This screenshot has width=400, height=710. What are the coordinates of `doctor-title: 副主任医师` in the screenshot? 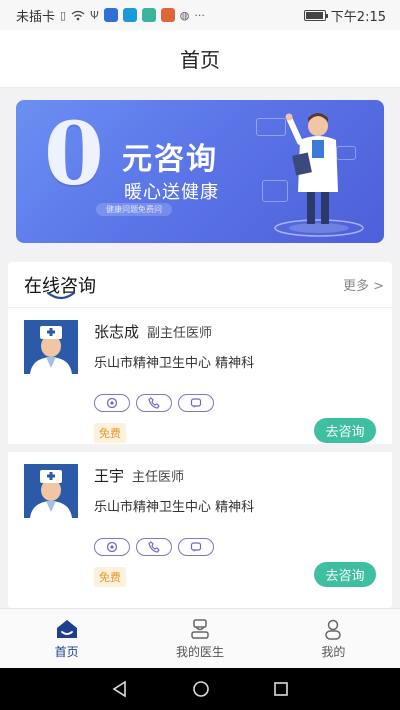 It's located at (180, 333).